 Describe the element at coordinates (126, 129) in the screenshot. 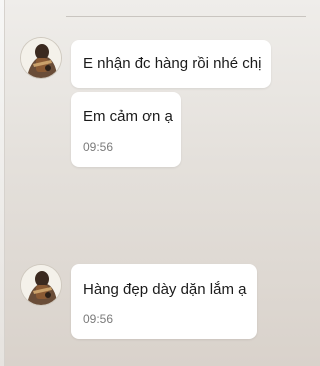

I see `message-bubble: Em cảm ơn ạ 09:56` at that location.